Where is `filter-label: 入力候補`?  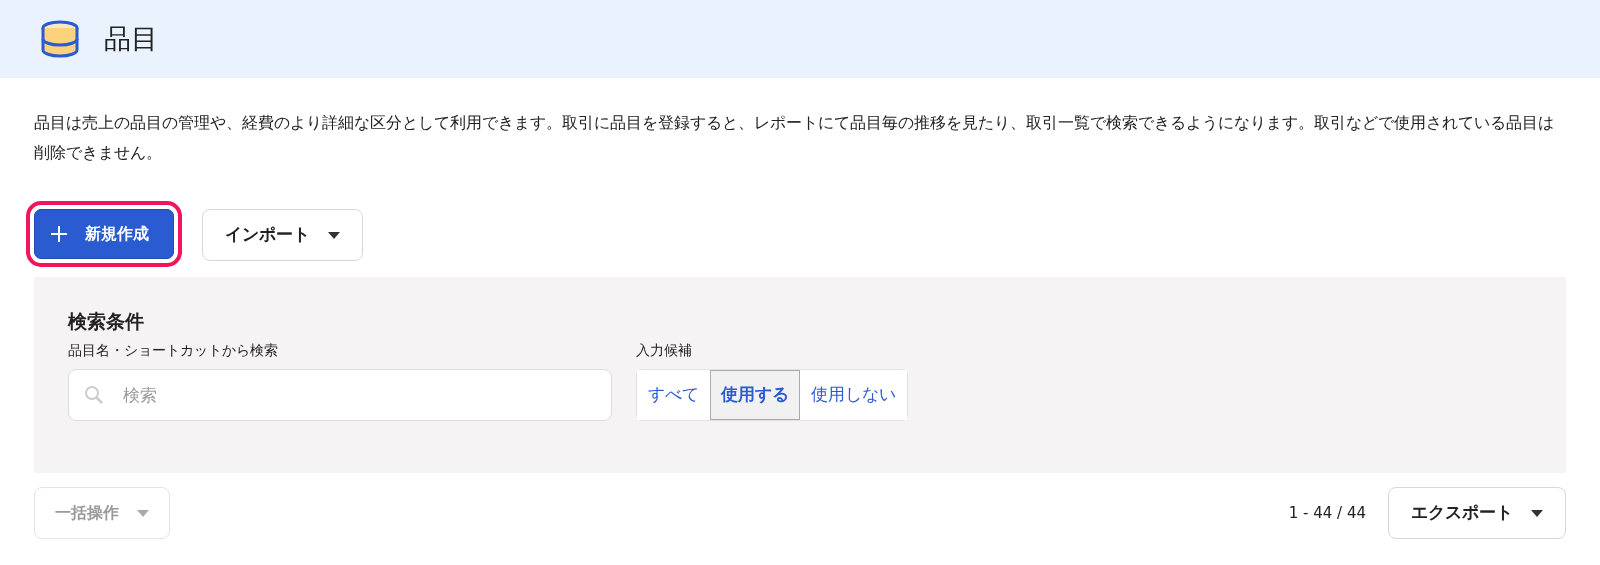 filter-label: 入力候補 is located at coordinates (664, 350).